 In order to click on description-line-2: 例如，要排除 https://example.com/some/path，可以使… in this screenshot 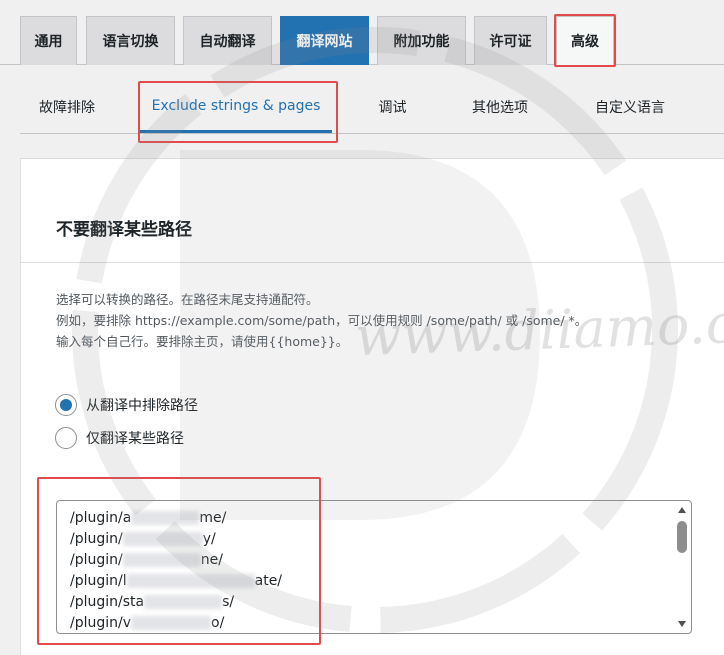, I will do `click(322, 320)`.